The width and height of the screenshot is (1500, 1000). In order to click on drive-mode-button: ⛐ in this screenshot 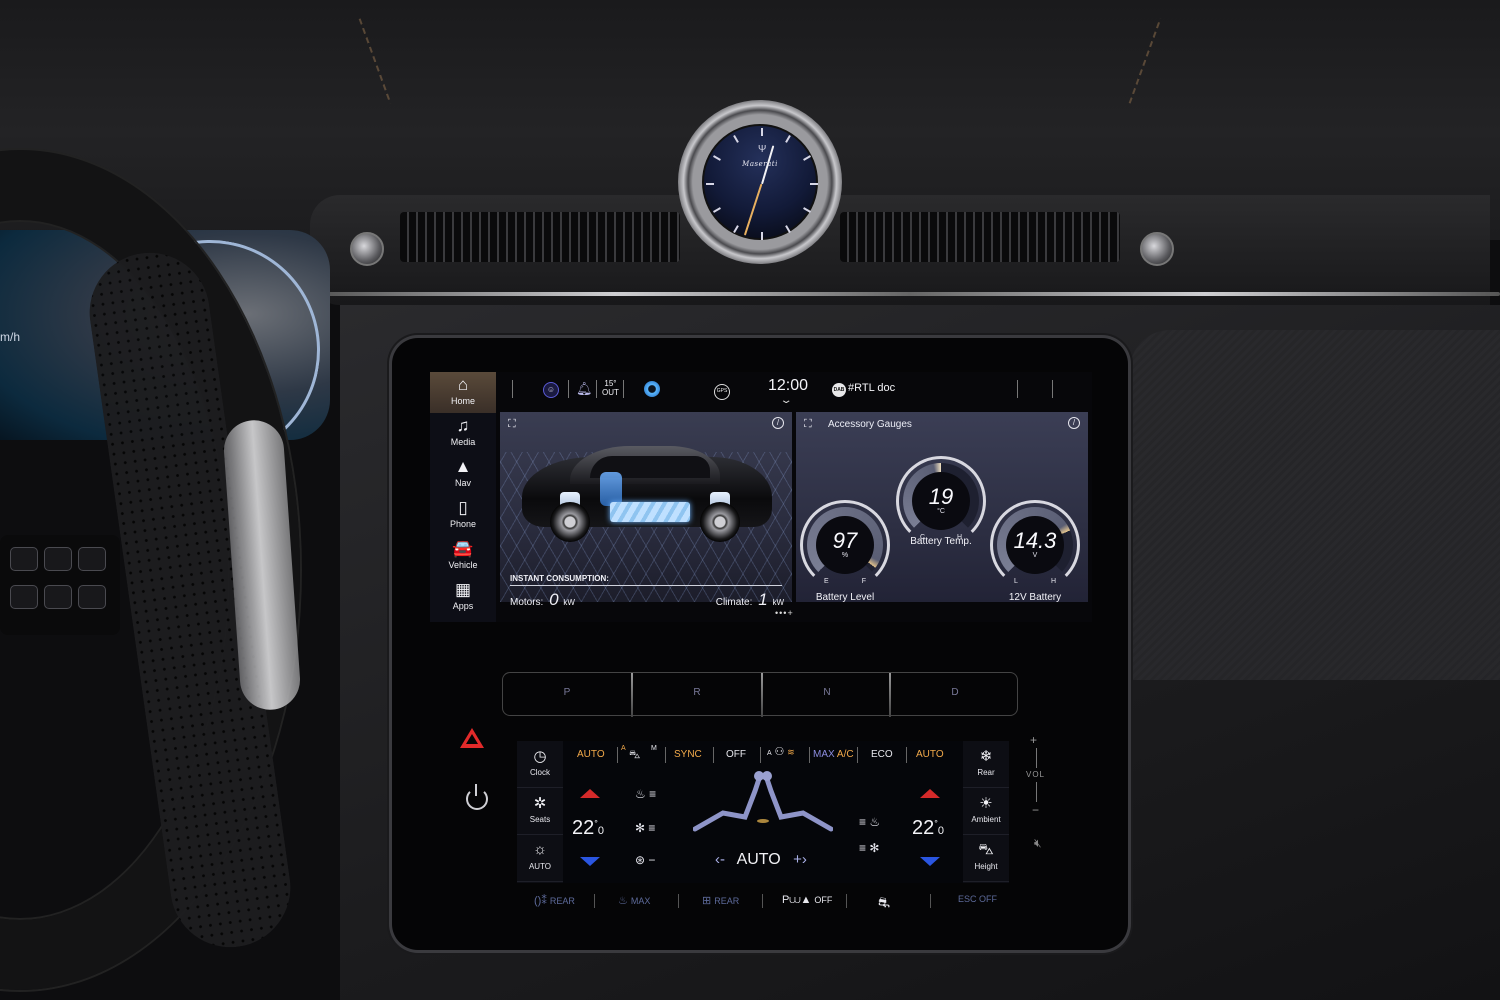, I will do `click(885, 903)`.